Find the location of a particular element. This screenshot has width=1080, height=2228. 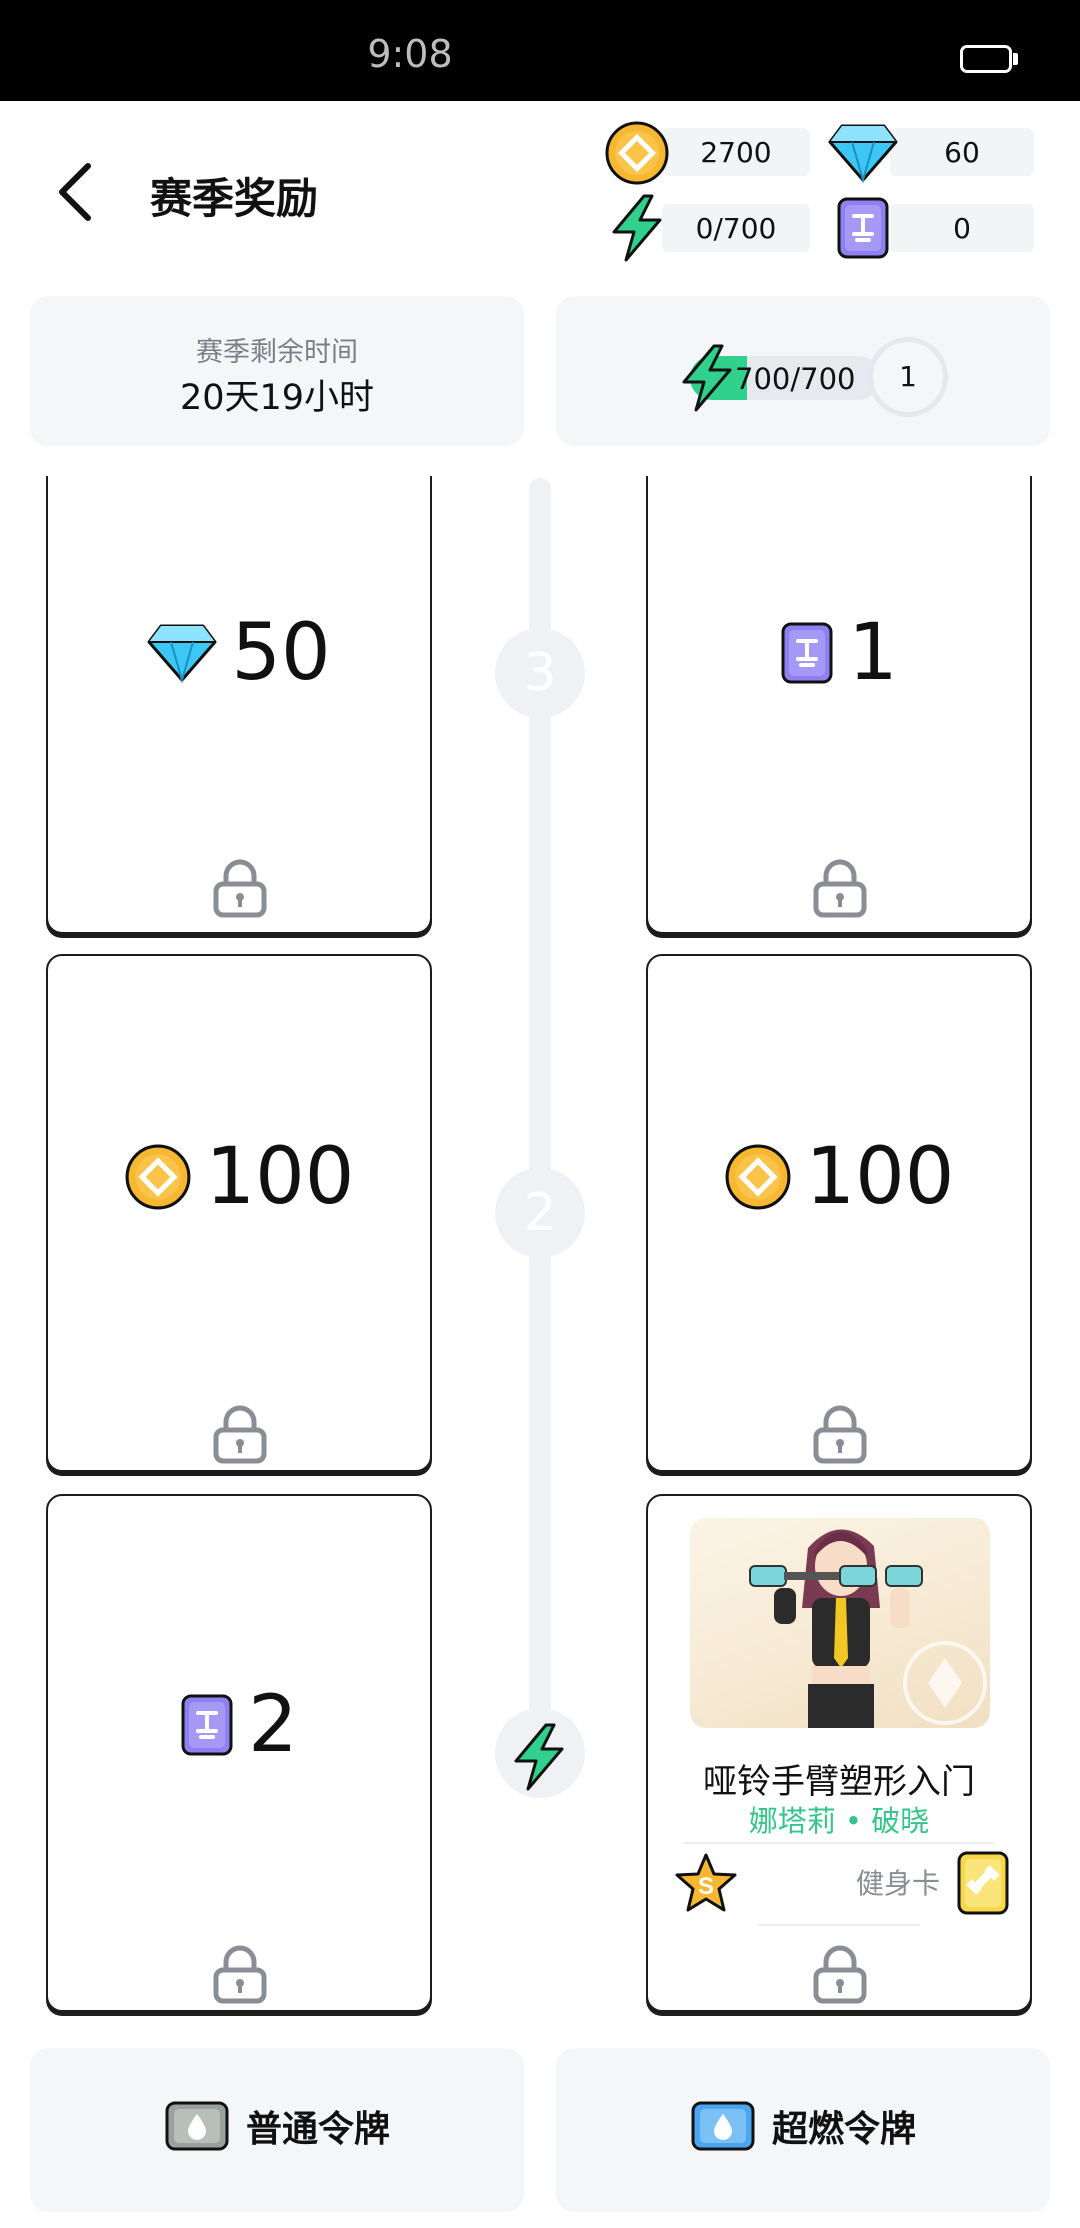

coin-balance-value: 2700 is located at coordinates (736, 152).